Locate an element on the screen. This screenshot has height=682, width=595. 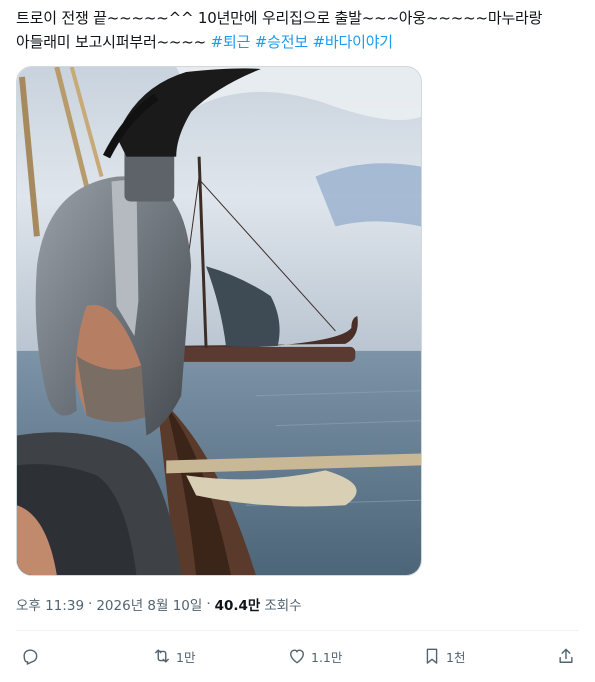
reply-icon is located at coordinates (30, 657).